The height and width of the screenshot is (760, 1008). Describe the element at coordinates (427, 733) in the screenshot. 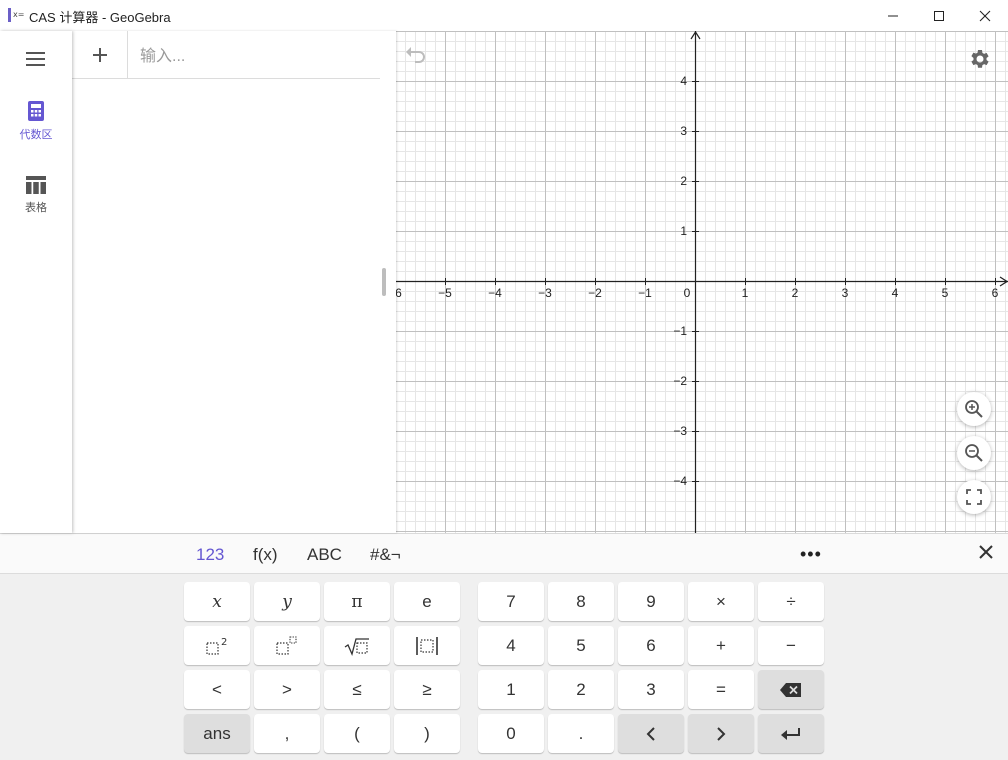

I see `key-close-paren: )` at that location.